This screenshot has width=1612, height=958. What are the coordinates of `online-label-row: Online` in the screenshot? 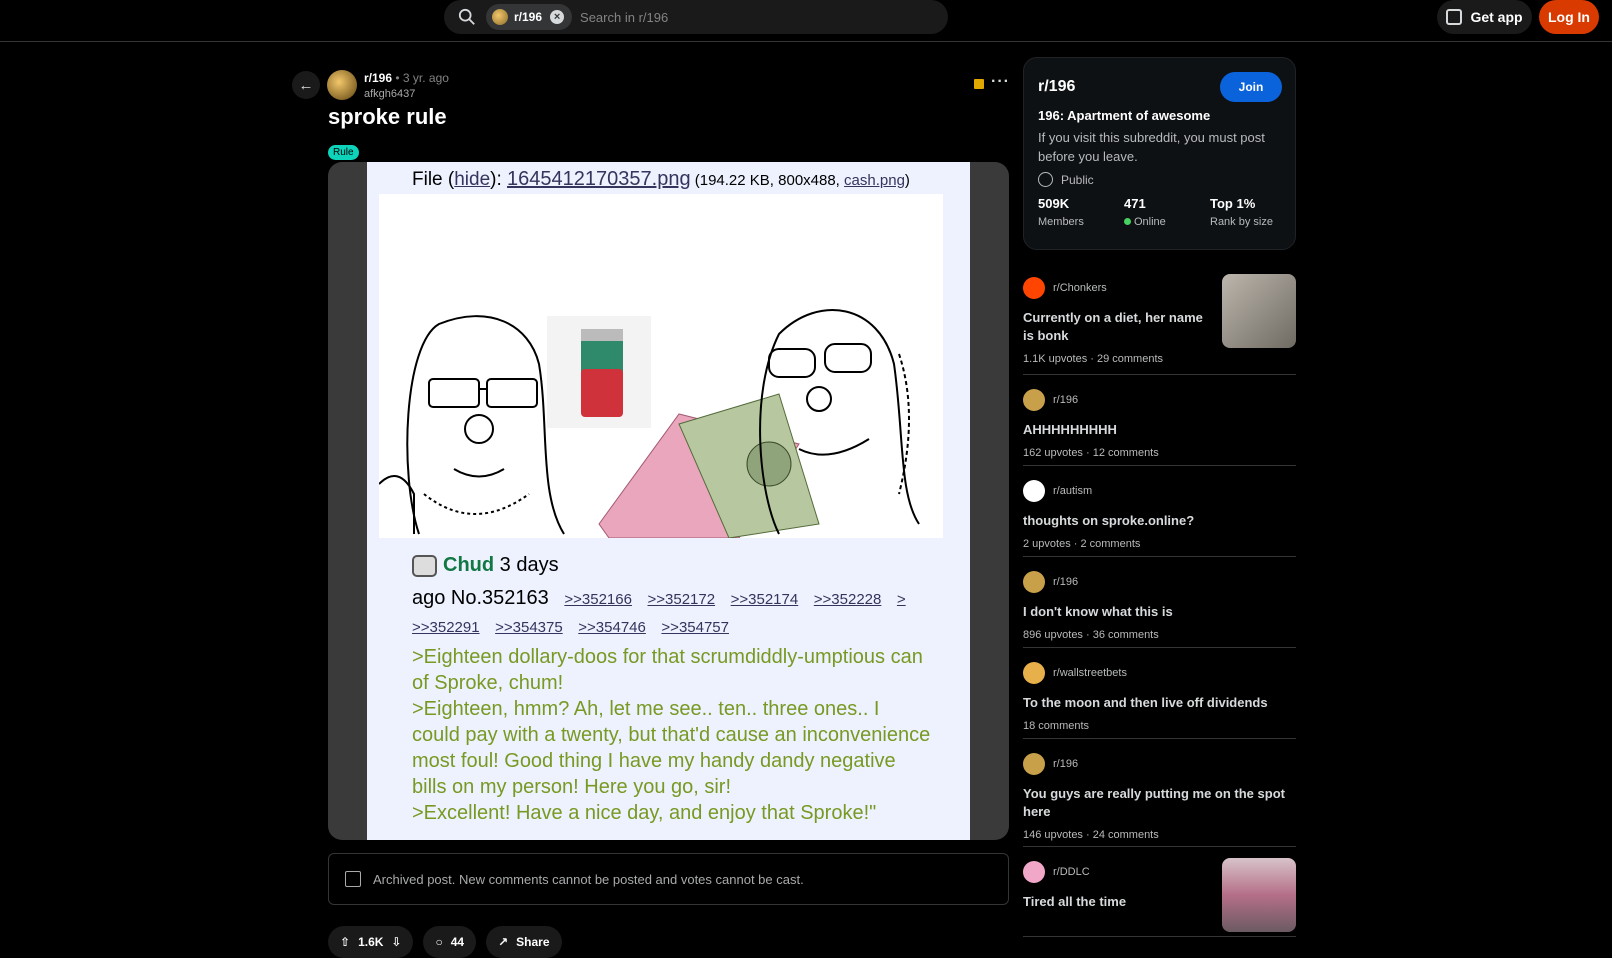 It's located at (1145, 222).